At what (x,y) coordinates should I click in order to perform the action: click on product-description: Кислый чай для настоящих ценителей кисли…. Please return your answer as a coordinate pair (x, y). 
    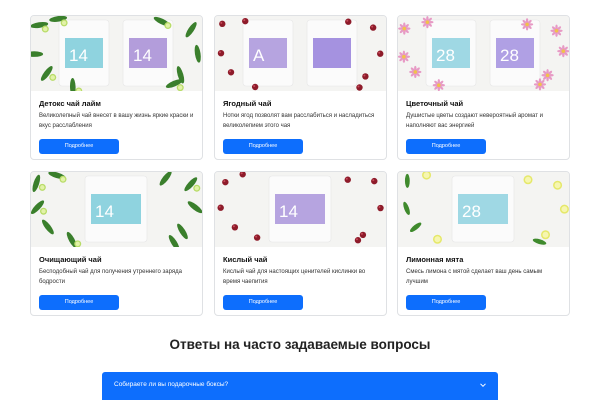
    Looking at the image, I should click on (294, 277).